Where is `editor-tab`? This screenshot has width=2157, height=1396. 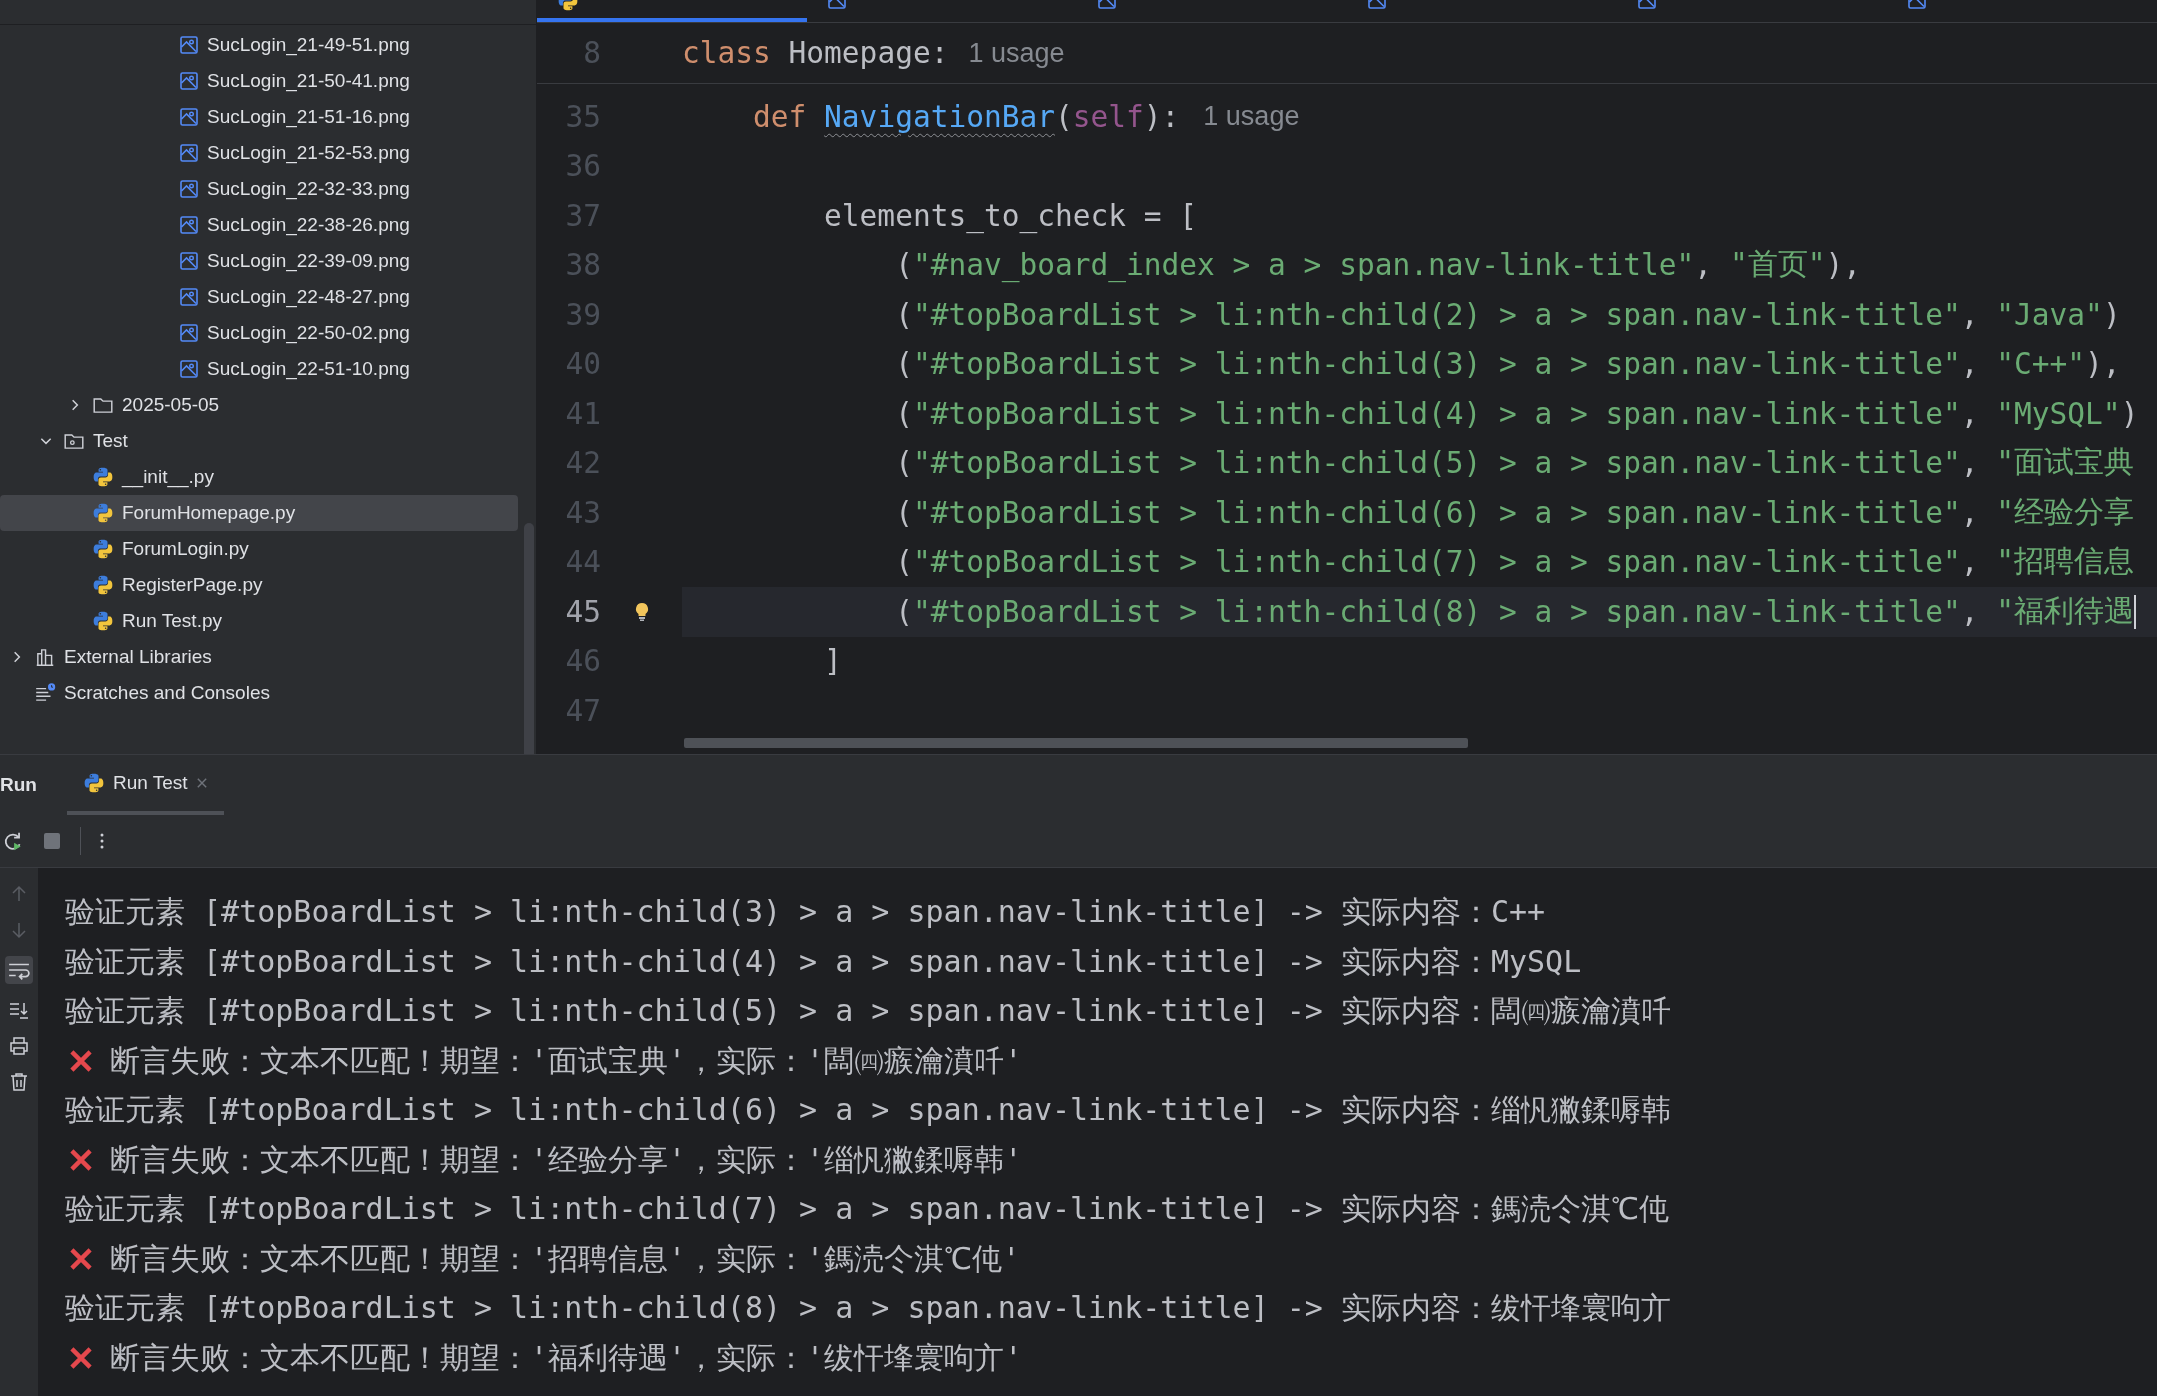 editor-tab is located at coordinates (672, 11).